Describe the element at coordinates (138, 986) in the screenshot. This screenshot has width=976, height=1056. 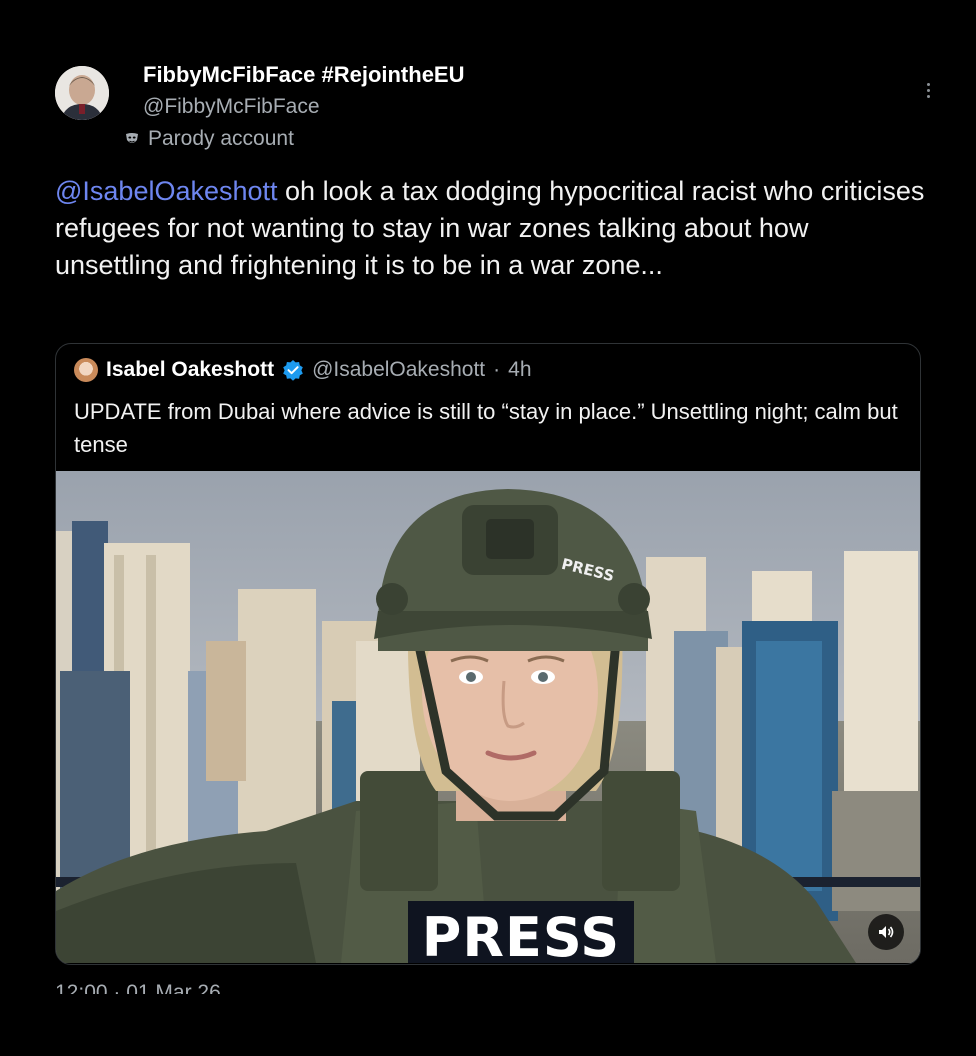
I see `tweet-timestamp: 12:00 · 01 Mar 26` at that location.